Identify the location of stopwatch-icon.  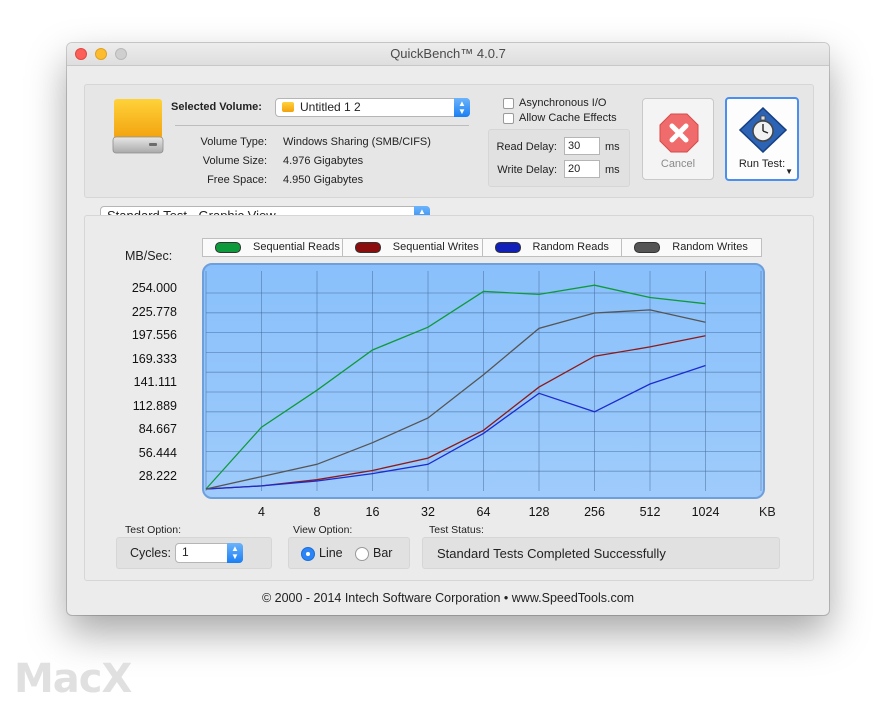
(763, 130).